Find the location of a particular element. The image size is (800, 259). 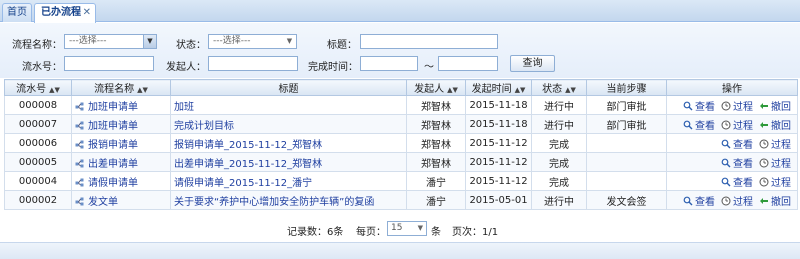

record-count: 记录数：6条 is located at coordinates (315, 232).